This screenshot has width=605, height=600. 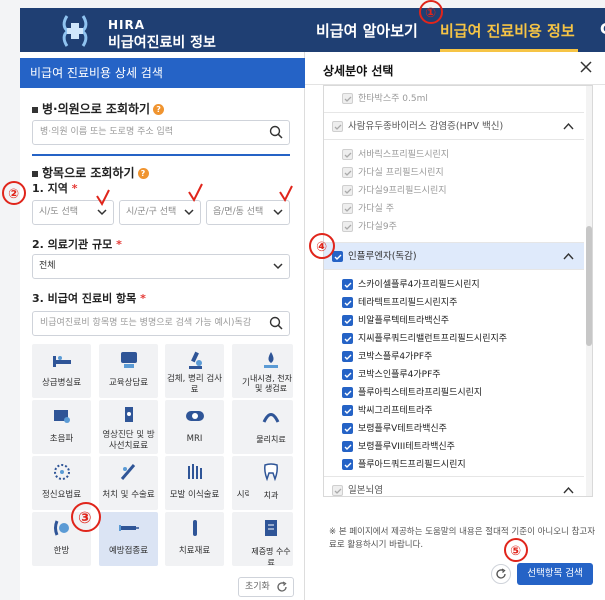 I want to click on nav-noncovered-cost: 비급여 진료비용 정보, so click(x=507, y=30).